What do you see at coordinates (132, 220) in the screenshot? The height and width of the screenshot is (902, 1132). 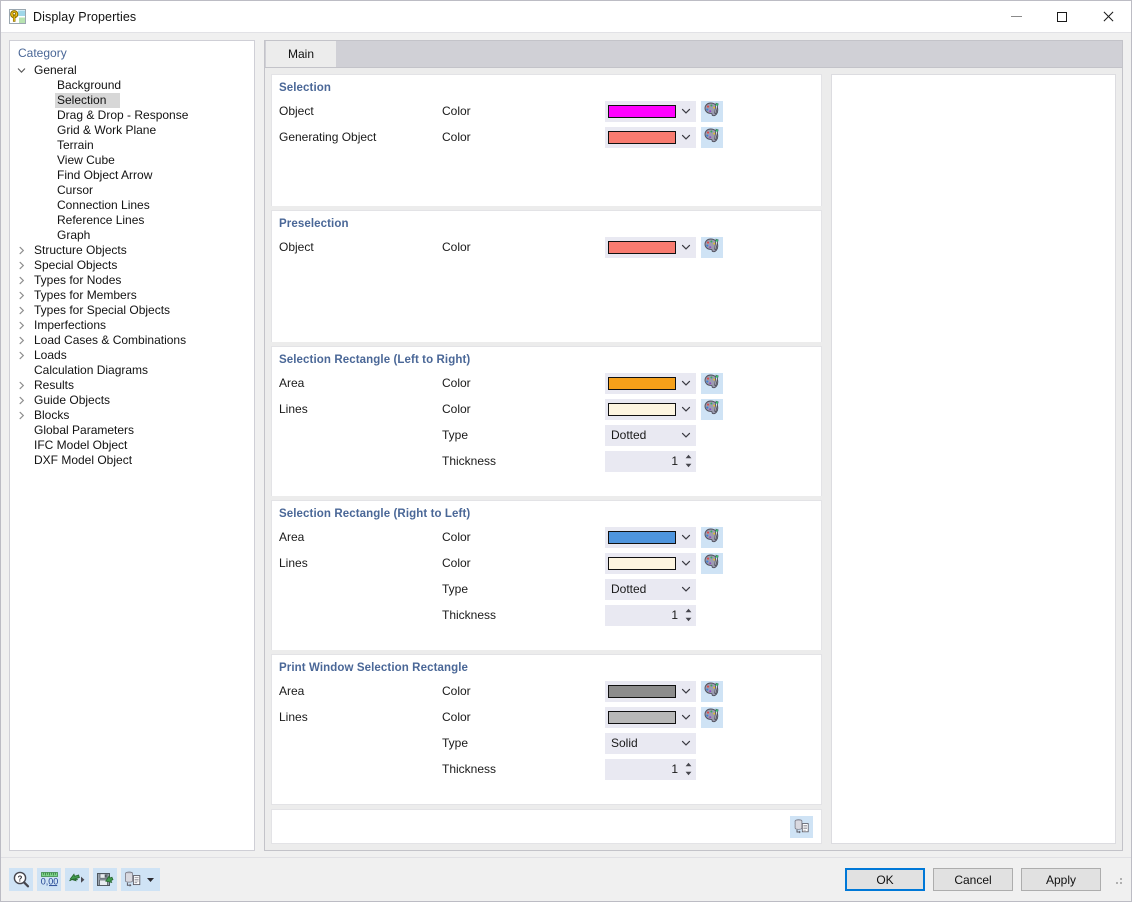 I see `tree-item-reference-lines: Reference Lines` at bounding box center [132, 220].